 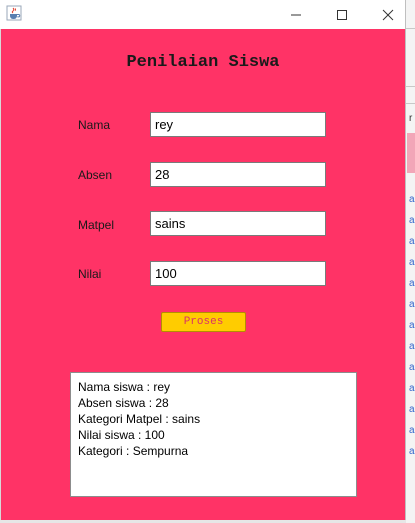 I want to click on minimize-icon, so click(x=296, y=14).